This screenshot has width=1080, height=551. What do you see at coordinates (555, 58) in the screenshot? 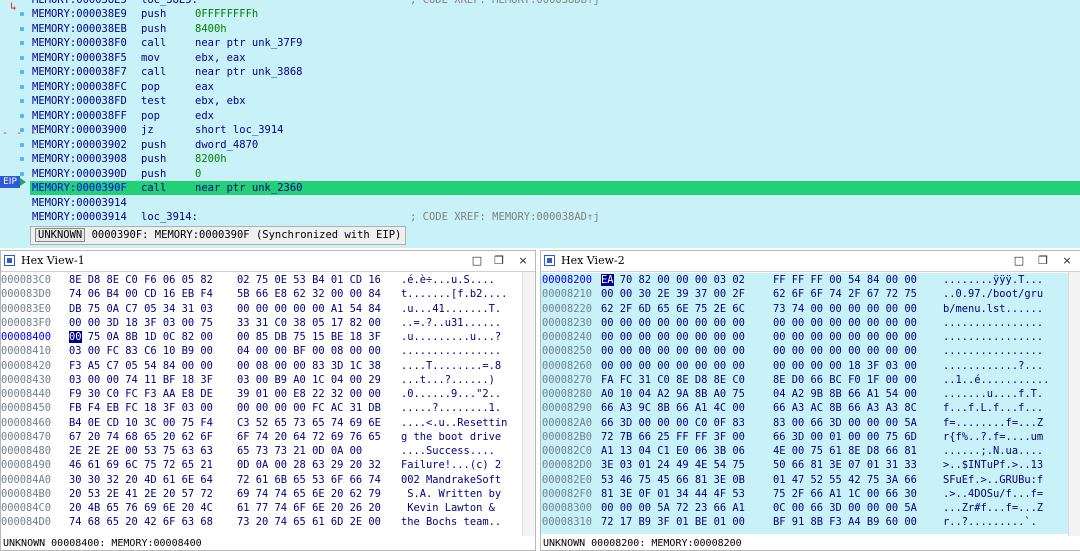
I see `disasm-line: MEMORY:000038F5 mov ebx, eax` at bounding box center [555, 58].